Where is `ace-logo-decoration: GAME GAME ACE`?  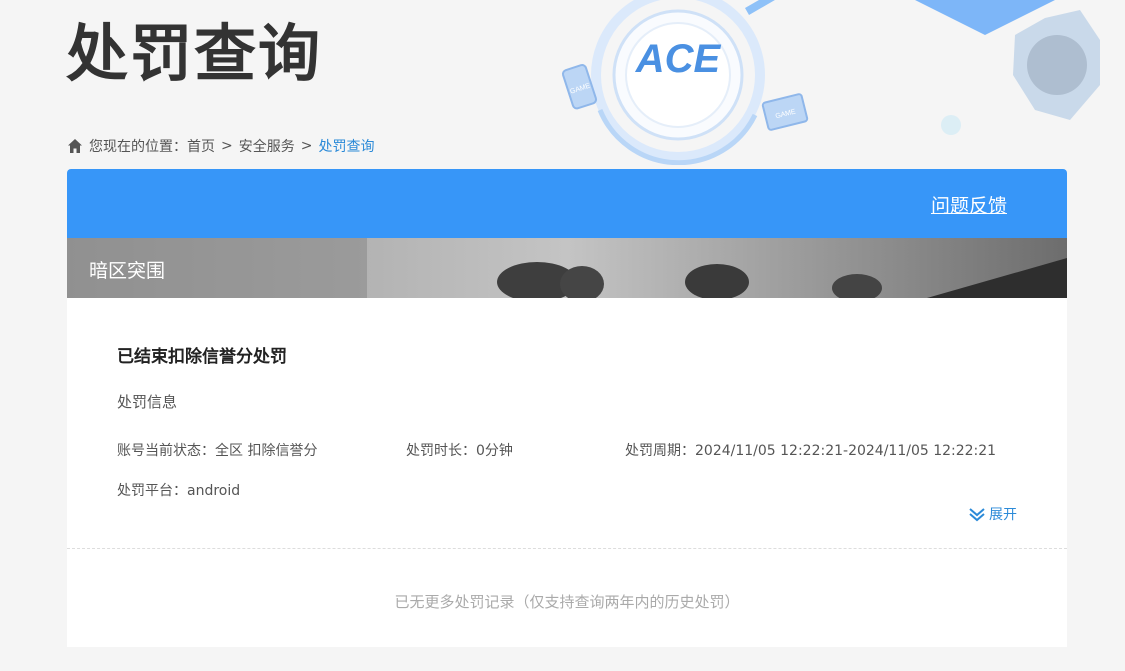 ace-logo-decoration: GAME GAME ACE is located at coordinates (685, 82).